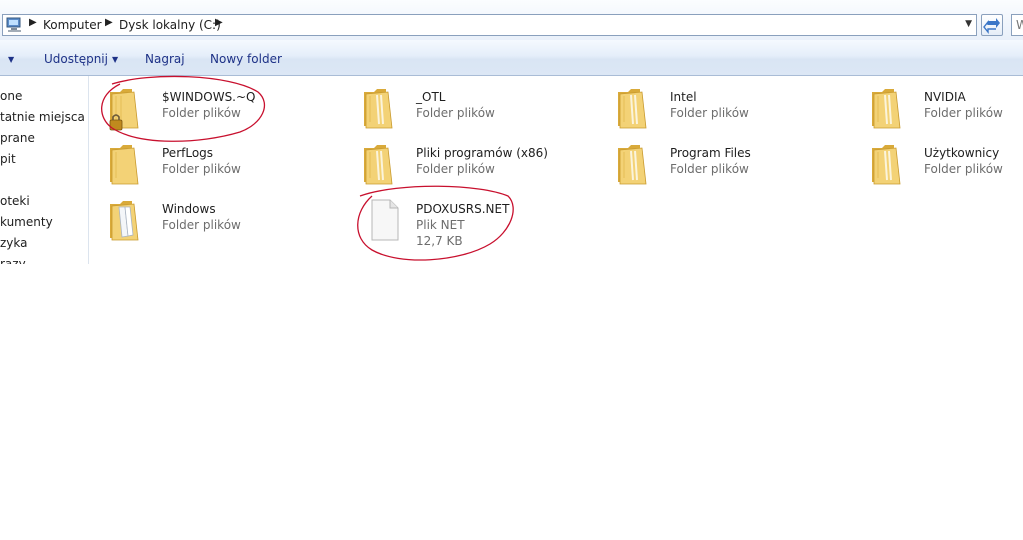 The image size is (1023, 540). I want to click on nav-item-documents: kumenty, so click(26, 222).